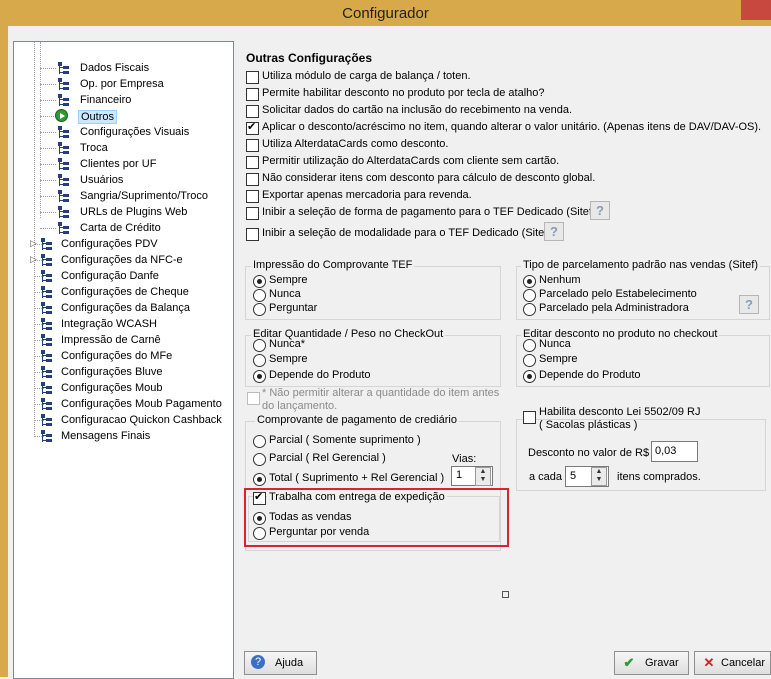  What do you see at coordinates (743, 663) in the screenshot?
I see `cancel-button-label: Cancelar` at bounding box center [743, 663].